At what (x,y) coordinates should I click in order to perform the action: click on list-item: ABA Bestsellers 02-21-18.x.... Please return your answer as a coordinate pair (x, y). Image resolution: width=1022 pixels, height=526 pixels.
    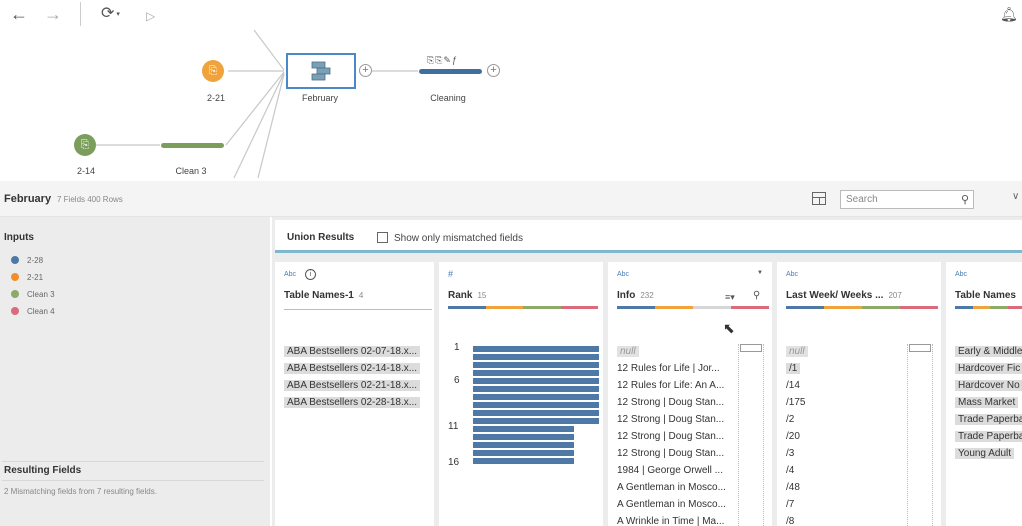
    Looking at the image, I should click on (352, 385).